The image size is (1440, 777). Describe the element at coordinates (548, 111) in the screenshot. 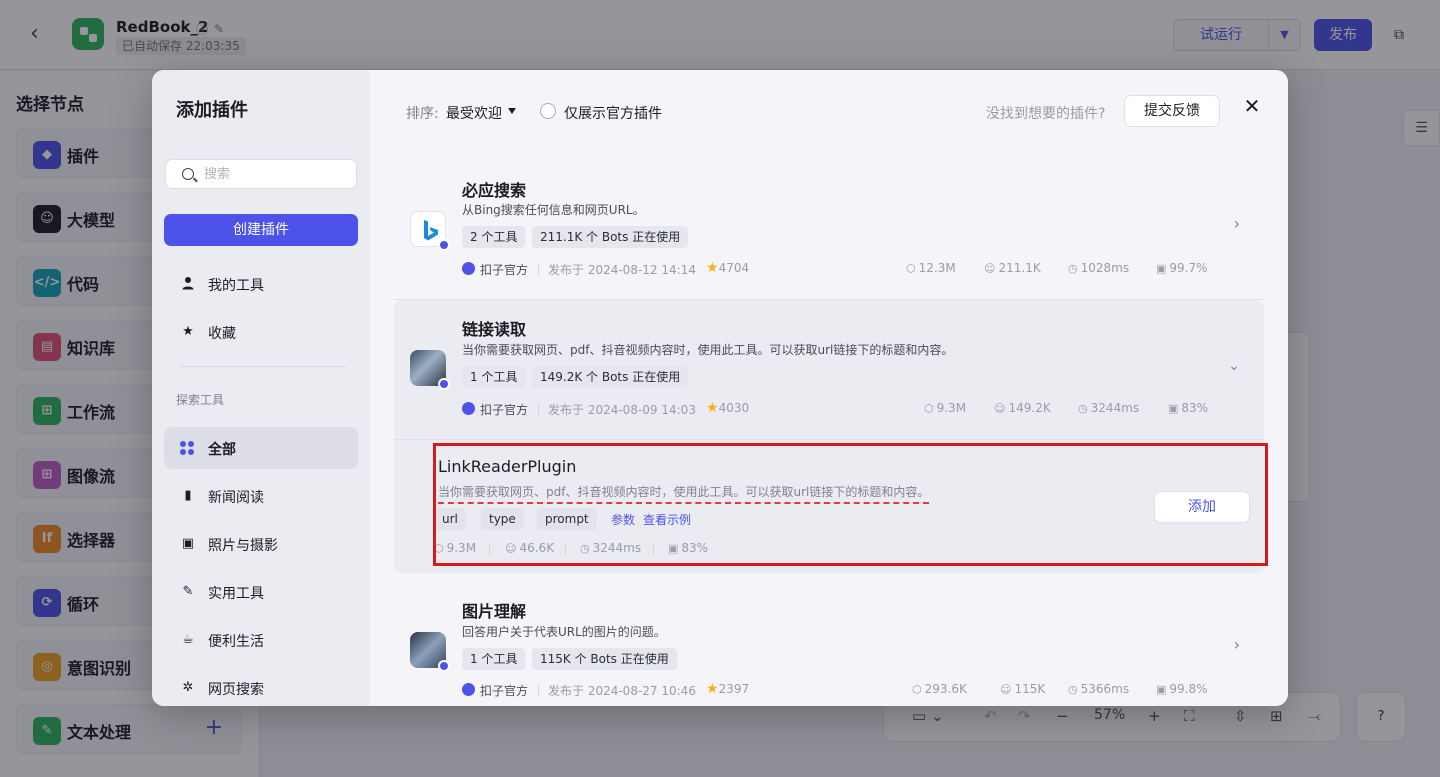

I see `official-only-radio` at that location.